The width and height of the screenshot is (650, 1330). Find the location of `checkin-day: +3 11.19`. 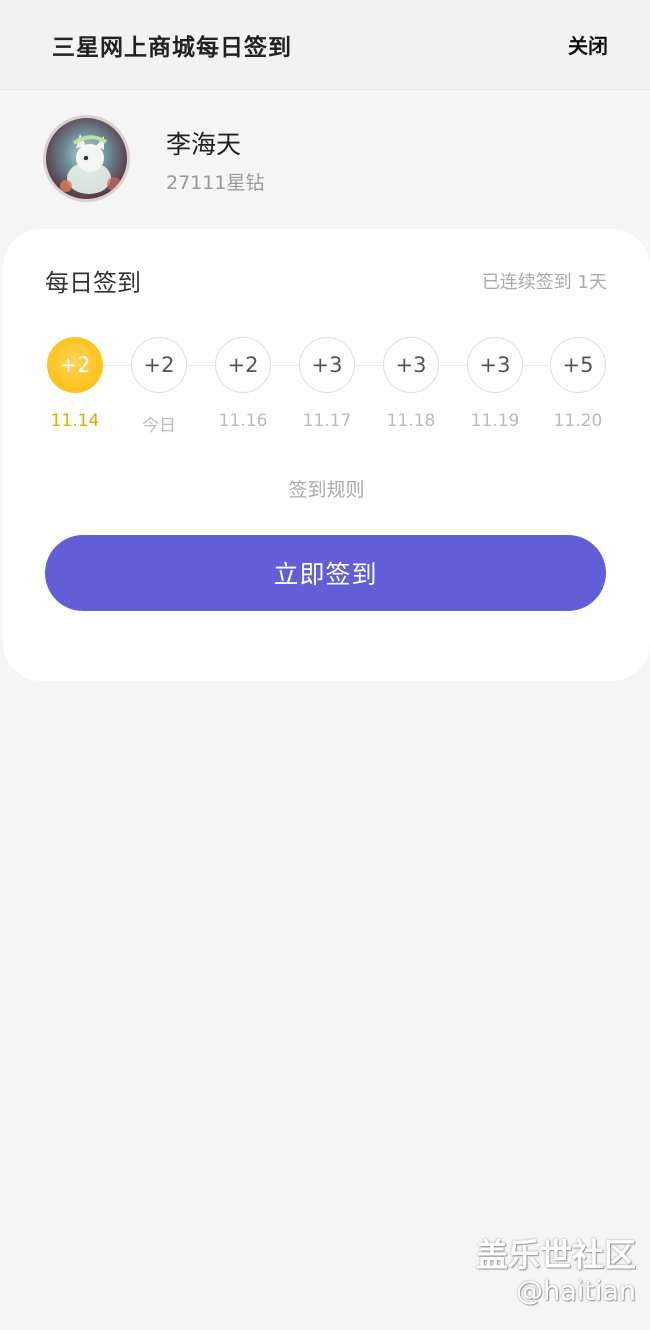

checkin-day: +3 11.19 is located at coordinates (495, 392).